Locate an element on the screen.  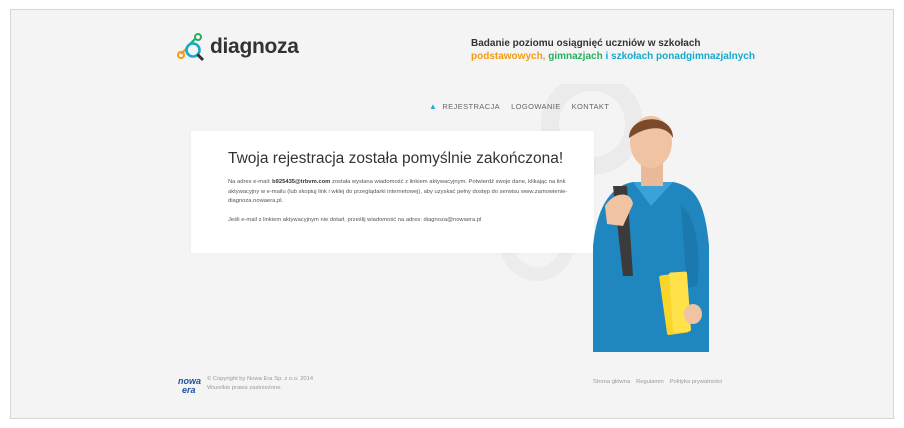
student-illustration is located at coordinates (651, 234).